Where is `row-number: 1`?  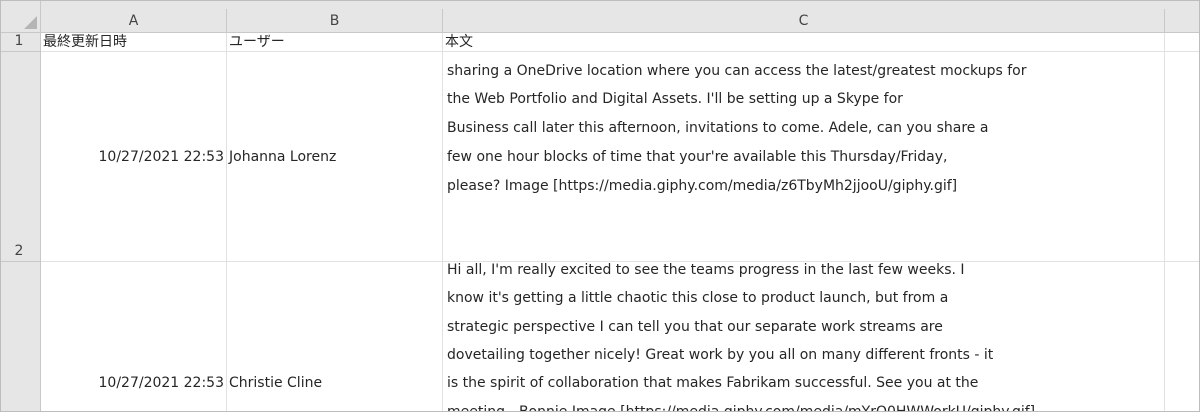 row-number: 1 is located at coordinates (19, 41).